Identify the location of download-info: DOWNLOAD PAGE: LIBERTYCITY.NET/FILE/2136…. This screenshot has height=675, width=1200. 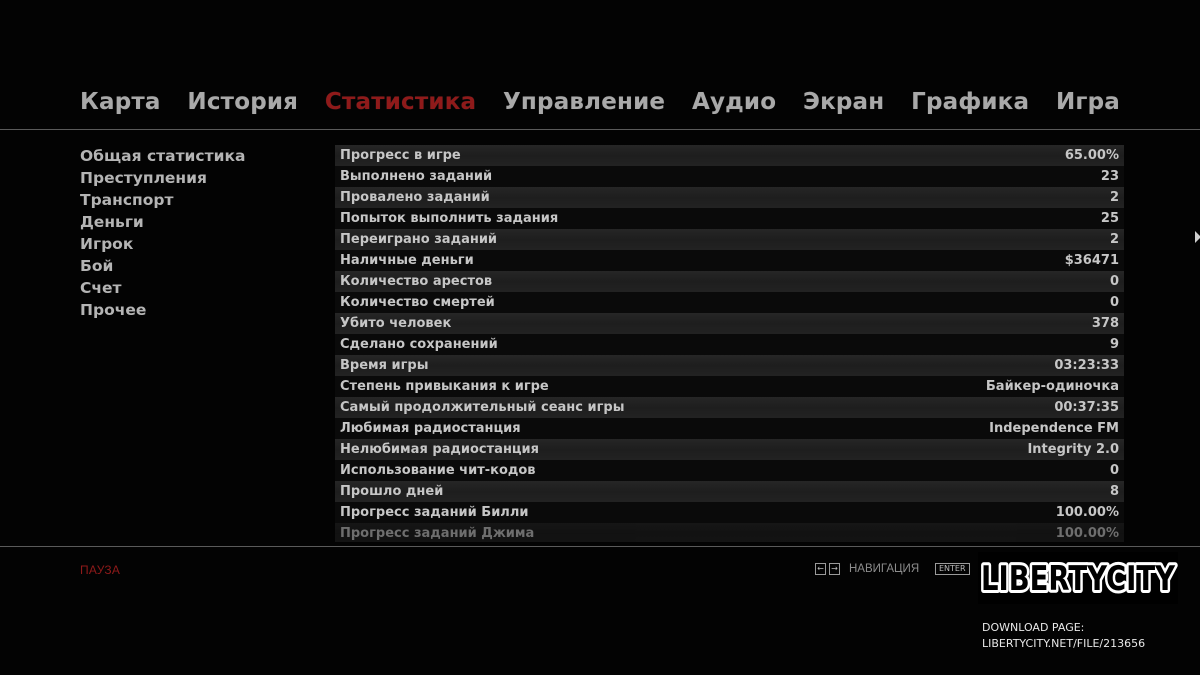
(1063, 636).